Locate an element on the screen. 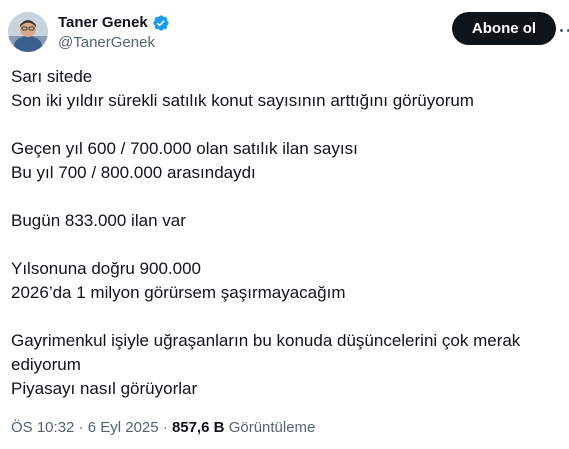 Image resolution: width=569 pixels, height=449 pixels. tweet-line: Sarı sitede is located at coordinates (52, 76).